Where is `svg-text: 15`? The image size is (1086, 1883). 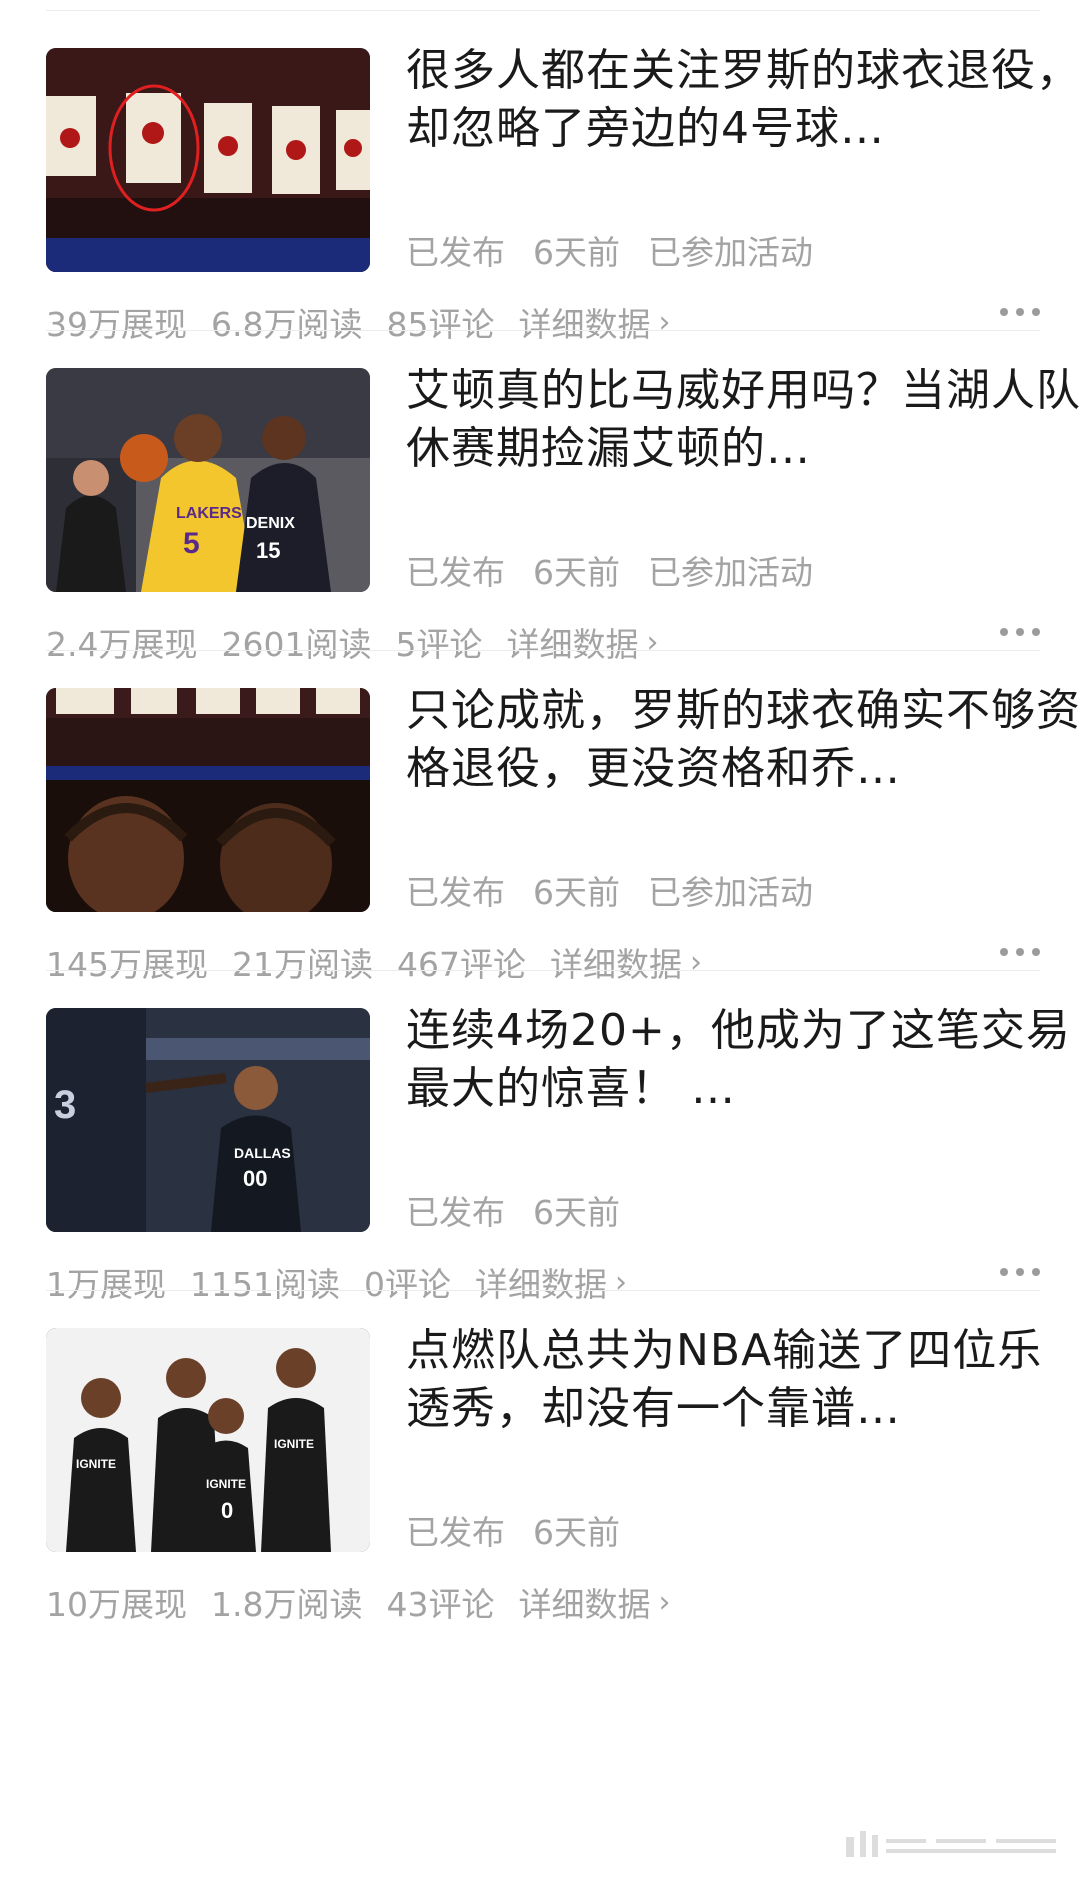 svg-text: 15 is located at coordinates (268, 550).